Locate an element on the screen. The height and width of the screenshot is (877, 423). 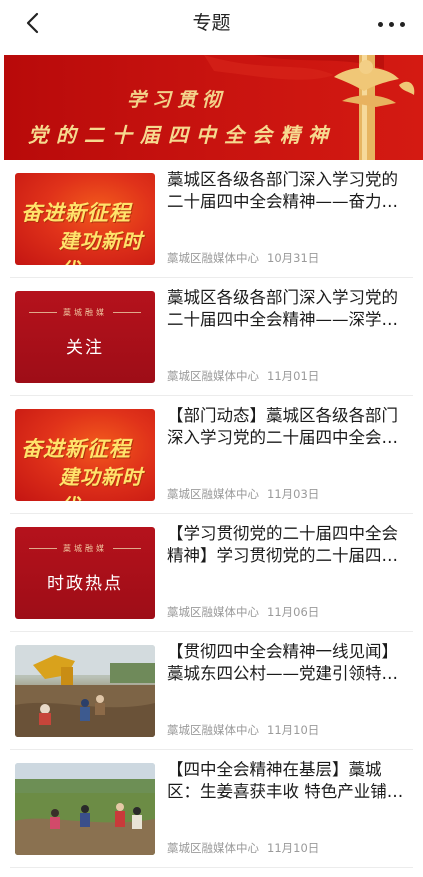
topic-banner: 学习贯彻 党的二十届四中全会精神 is located at coordinates (213, 107).